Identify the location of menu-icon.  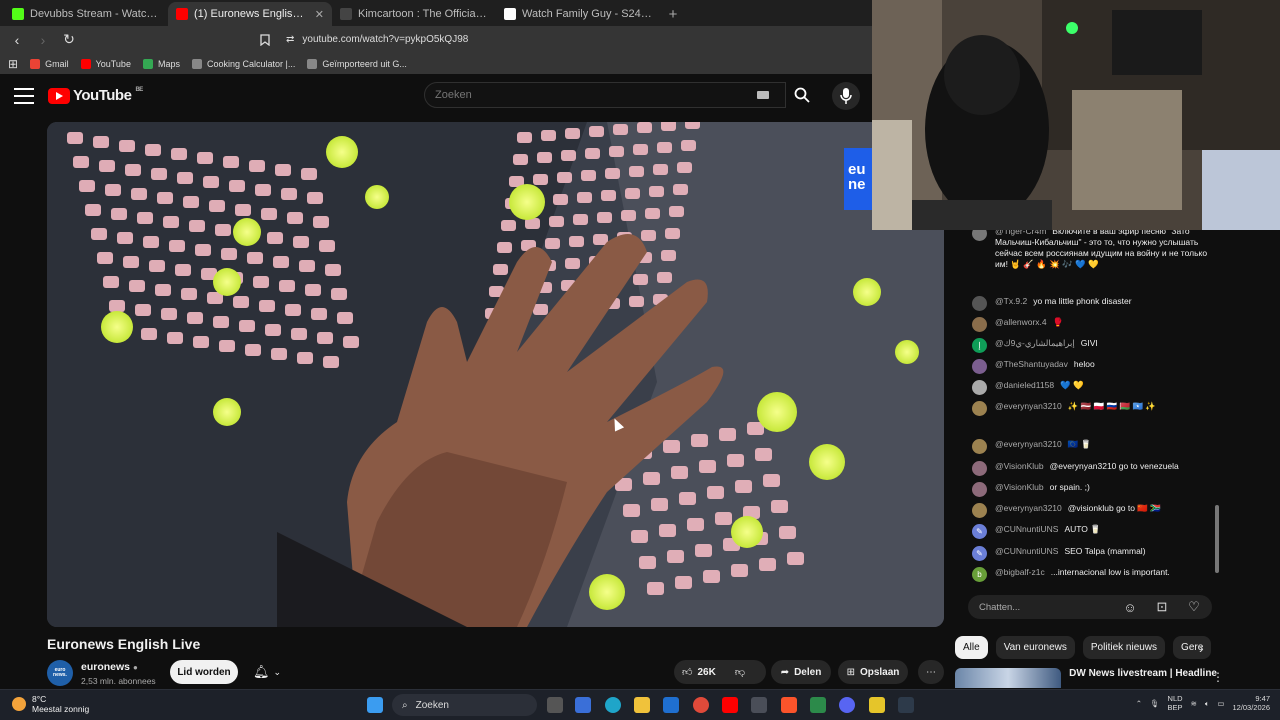
(24, 96).